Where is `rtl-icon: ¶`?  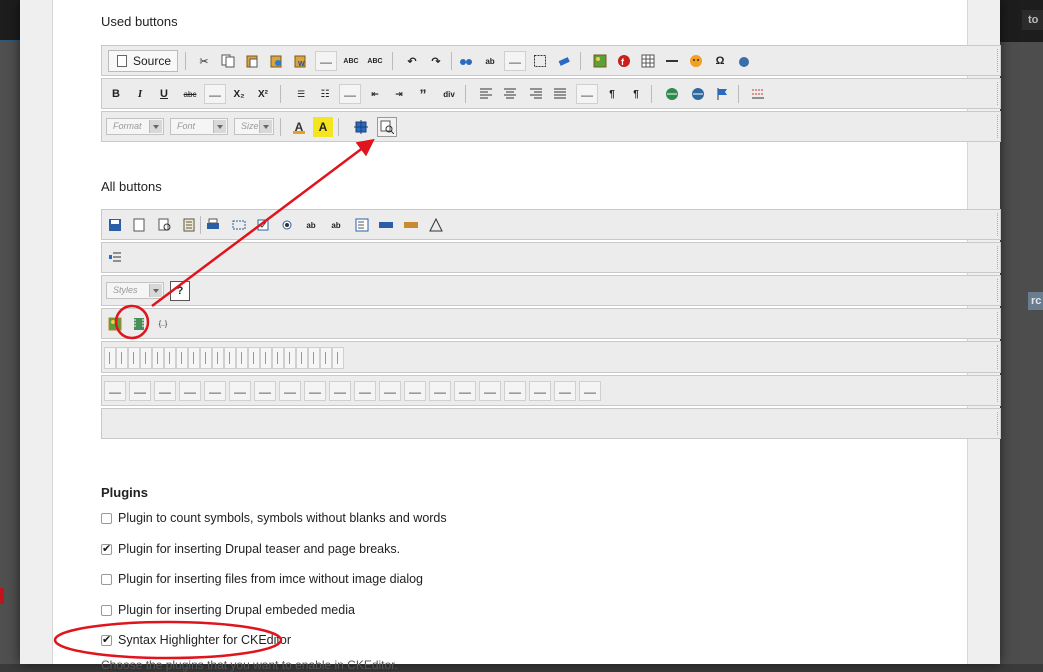 rtl-icon: ¶ is located at coordinates (636, 94).